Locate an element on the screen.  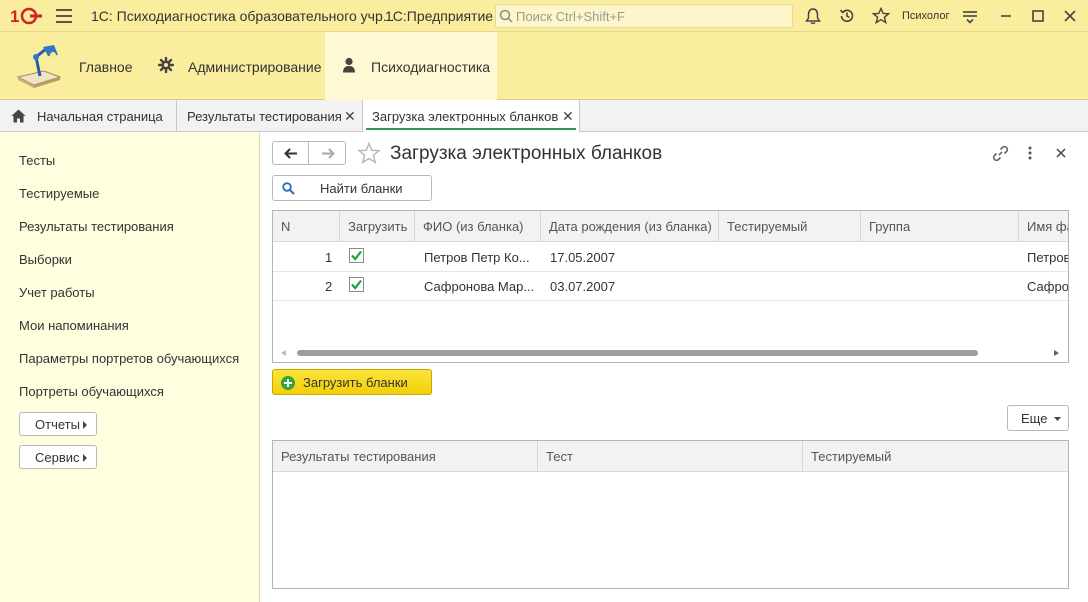
more-button: Еще is located at coordinates (1038, 418).